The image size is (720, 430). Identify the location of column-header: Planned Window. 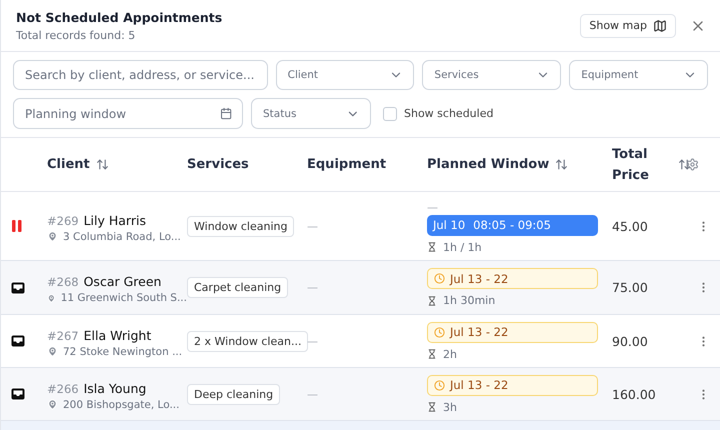
(497, 164).